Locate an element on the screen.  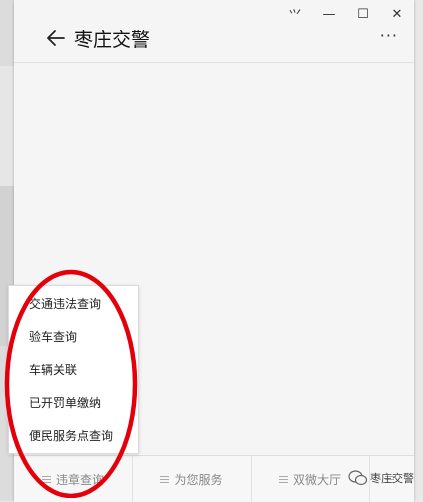
back-button is located at coordinates (56, 38).